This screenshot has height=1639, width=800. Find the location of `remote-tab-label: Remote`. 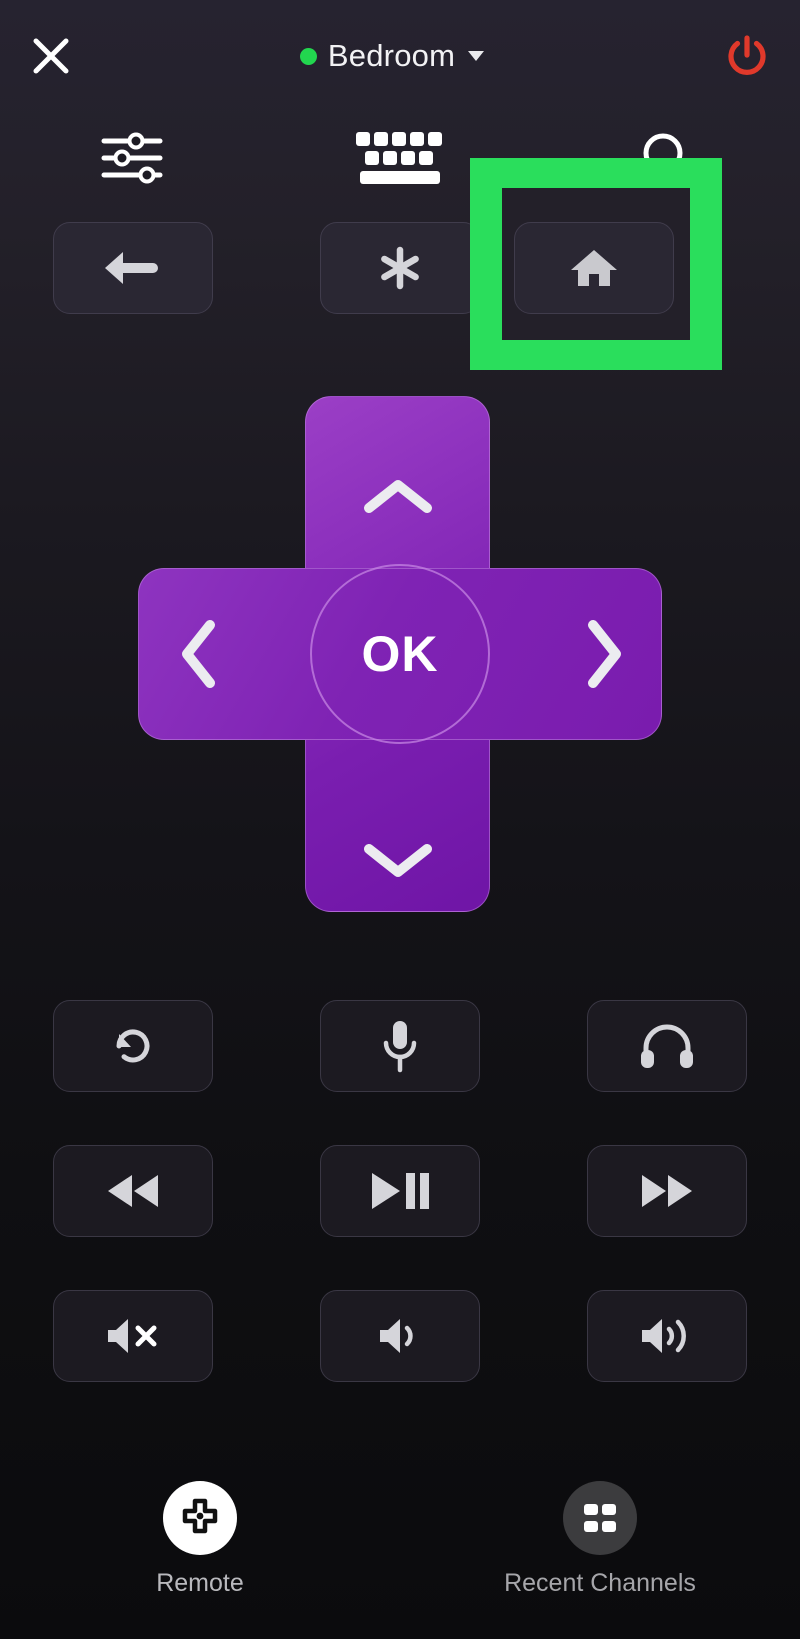

remote-tab-label: Remote is located at coordinates (200, 1582).